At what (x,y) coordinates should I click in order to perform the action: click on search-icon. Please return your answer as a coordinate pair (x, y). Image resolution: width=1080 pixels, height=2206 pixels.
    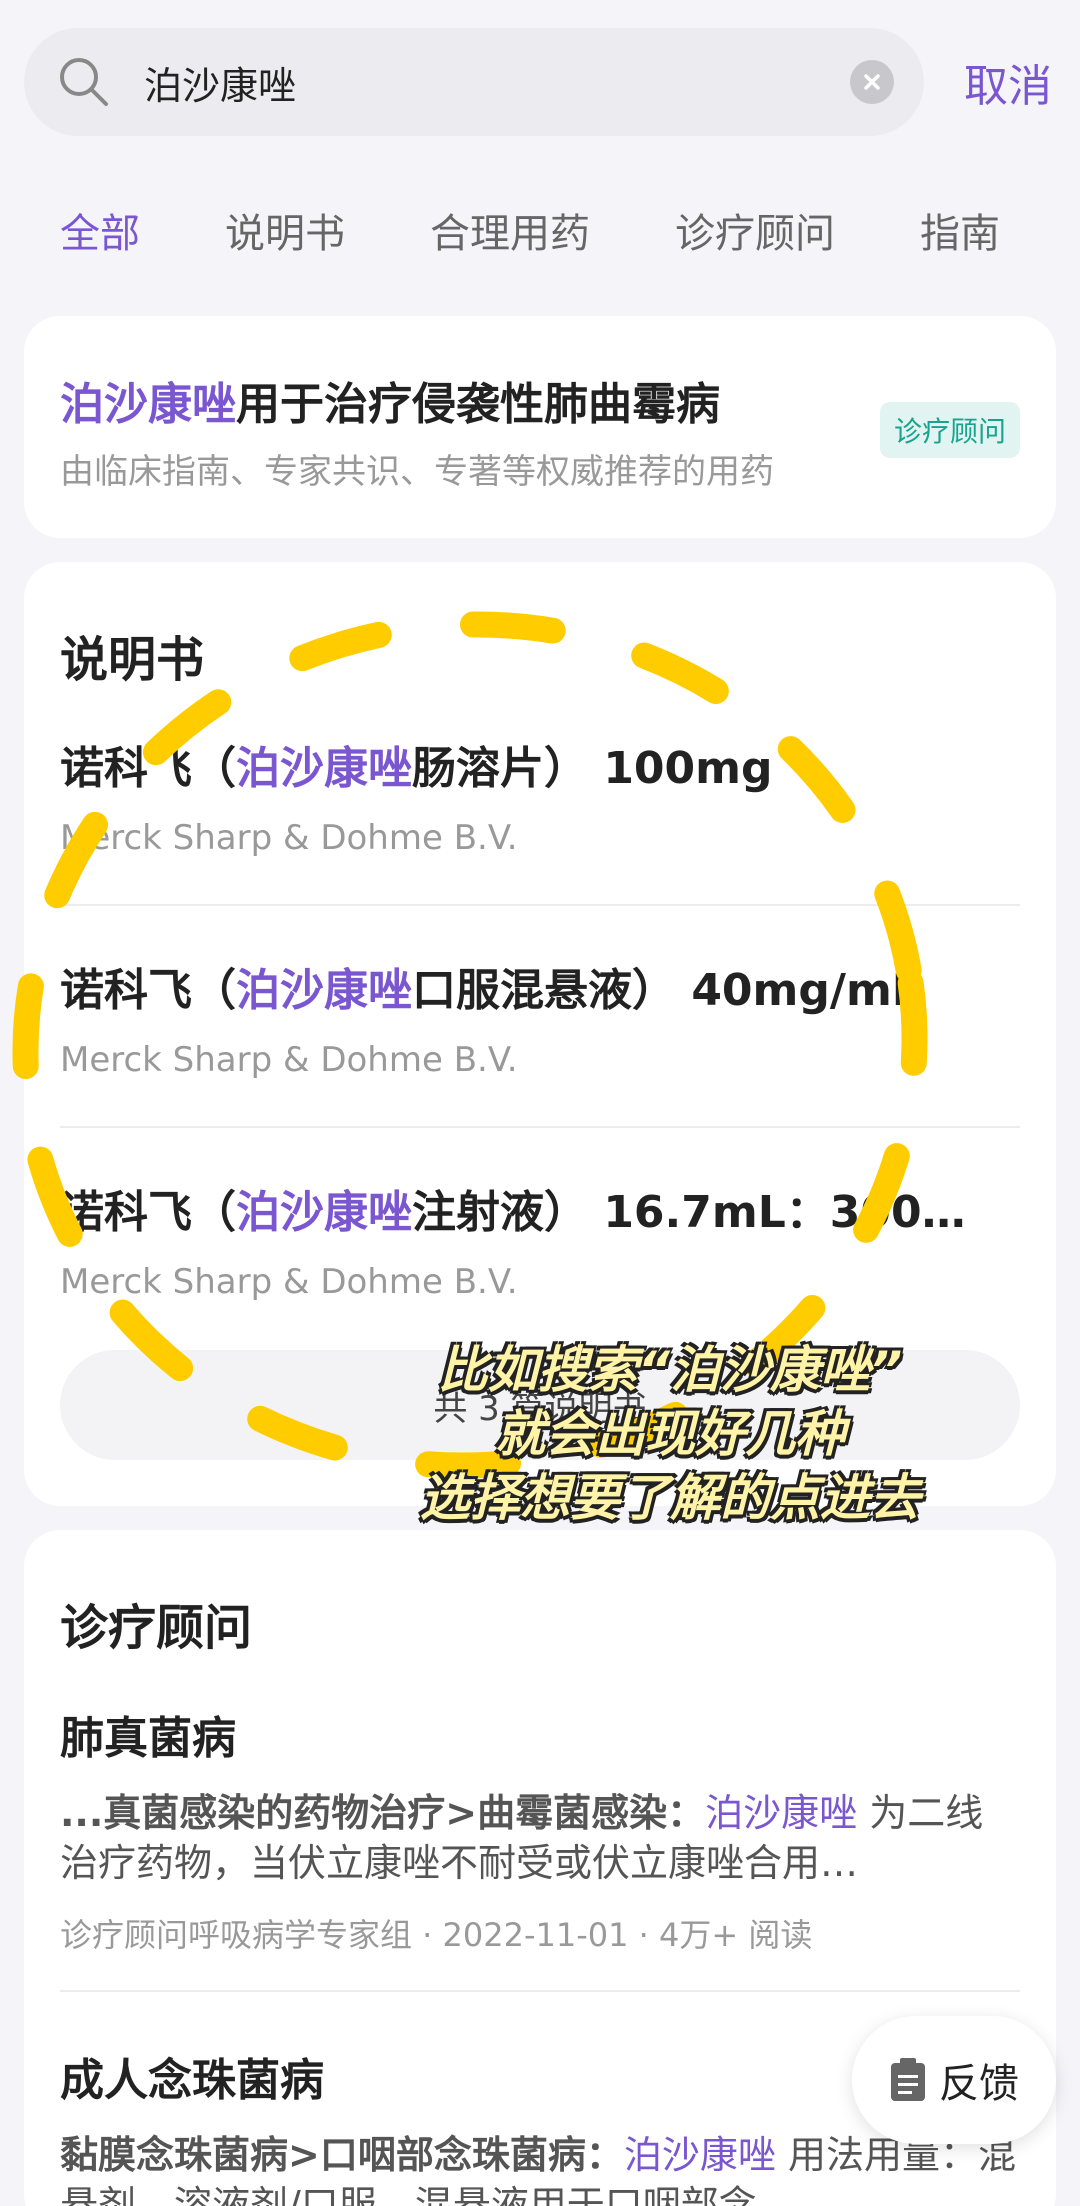
    Looking at the image, I should click on (84, 82).